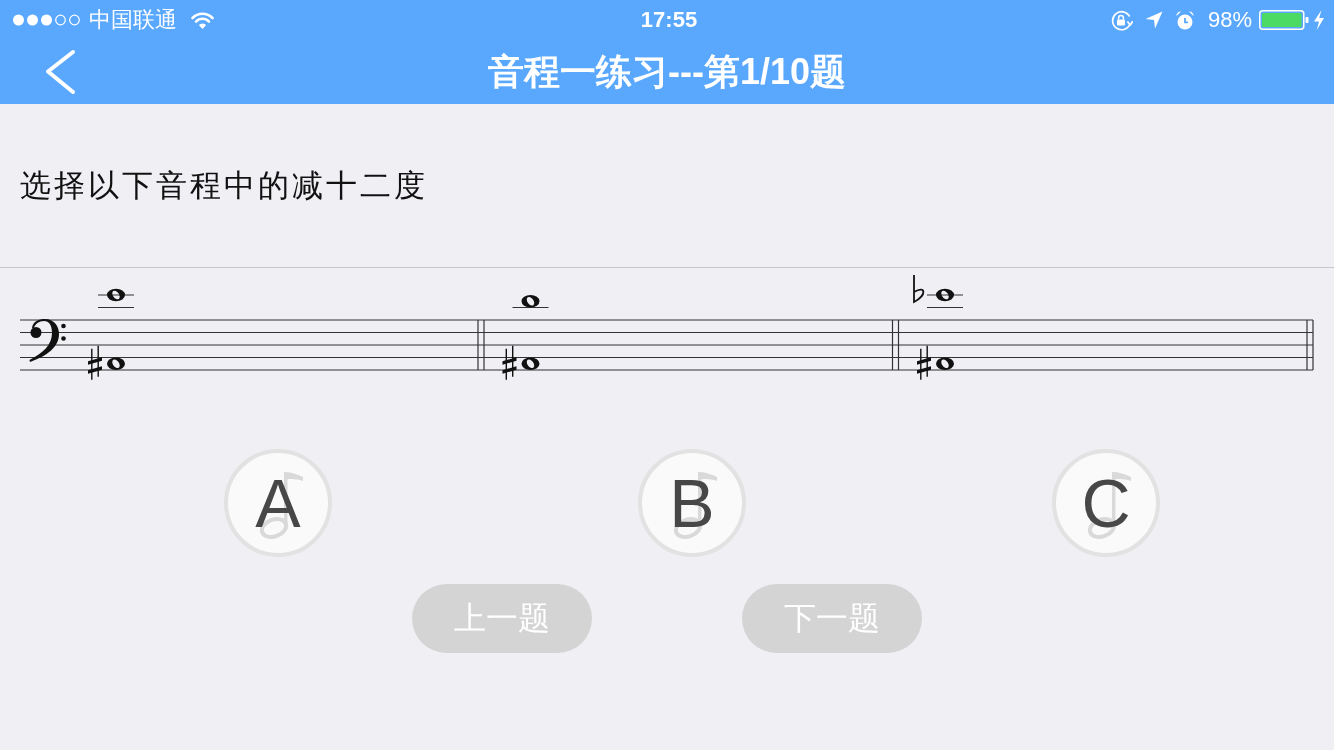 The image size is (1334, 750). I want to click on battery-icon, so click(1284, 20).